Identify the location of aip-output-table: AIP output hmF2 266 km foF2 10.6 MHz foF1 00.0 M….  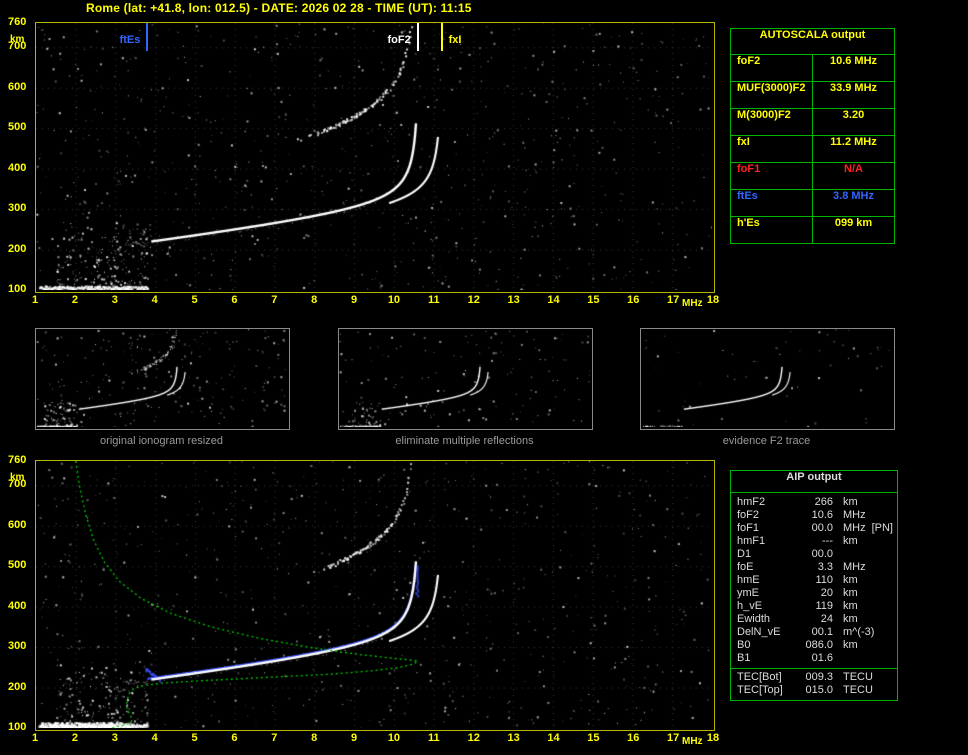
(814, 585).